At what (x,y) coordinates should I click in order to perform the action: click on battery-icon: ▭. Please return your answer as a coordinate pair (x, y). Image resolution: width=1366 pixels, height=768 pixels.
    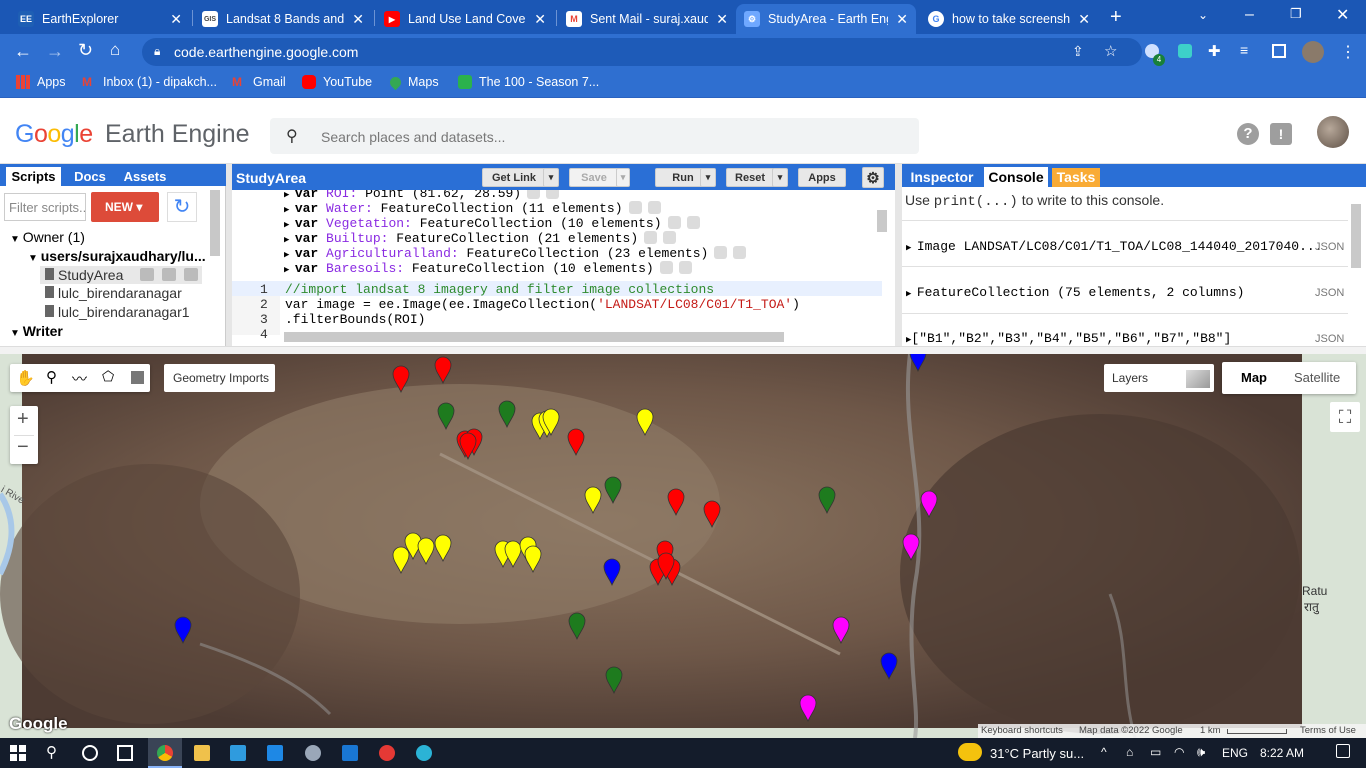
    Looking at the image, I should click on (1155, 752).